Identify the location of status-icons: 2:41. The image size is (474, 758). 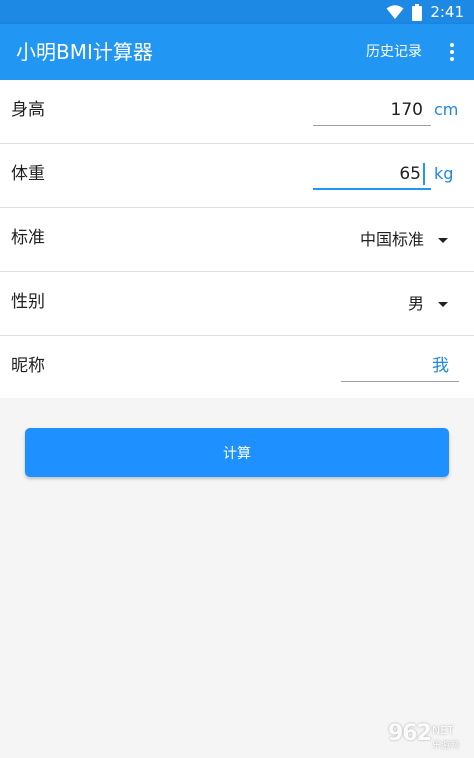
(425, 12).